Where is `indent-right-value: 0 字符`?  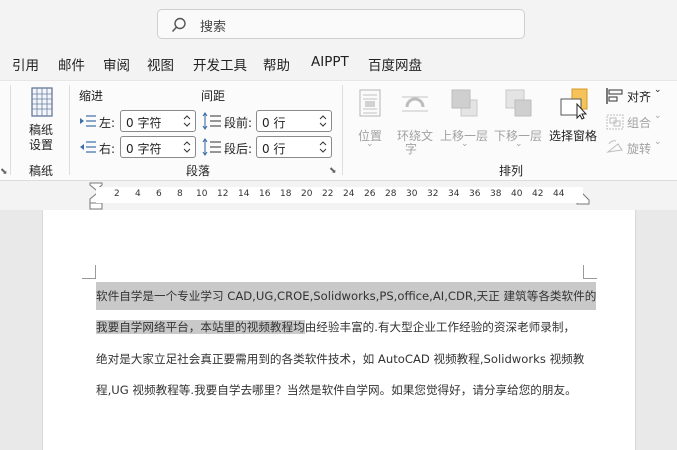
indent-right-value: 0 字符 is located at coordinates (144, 149).